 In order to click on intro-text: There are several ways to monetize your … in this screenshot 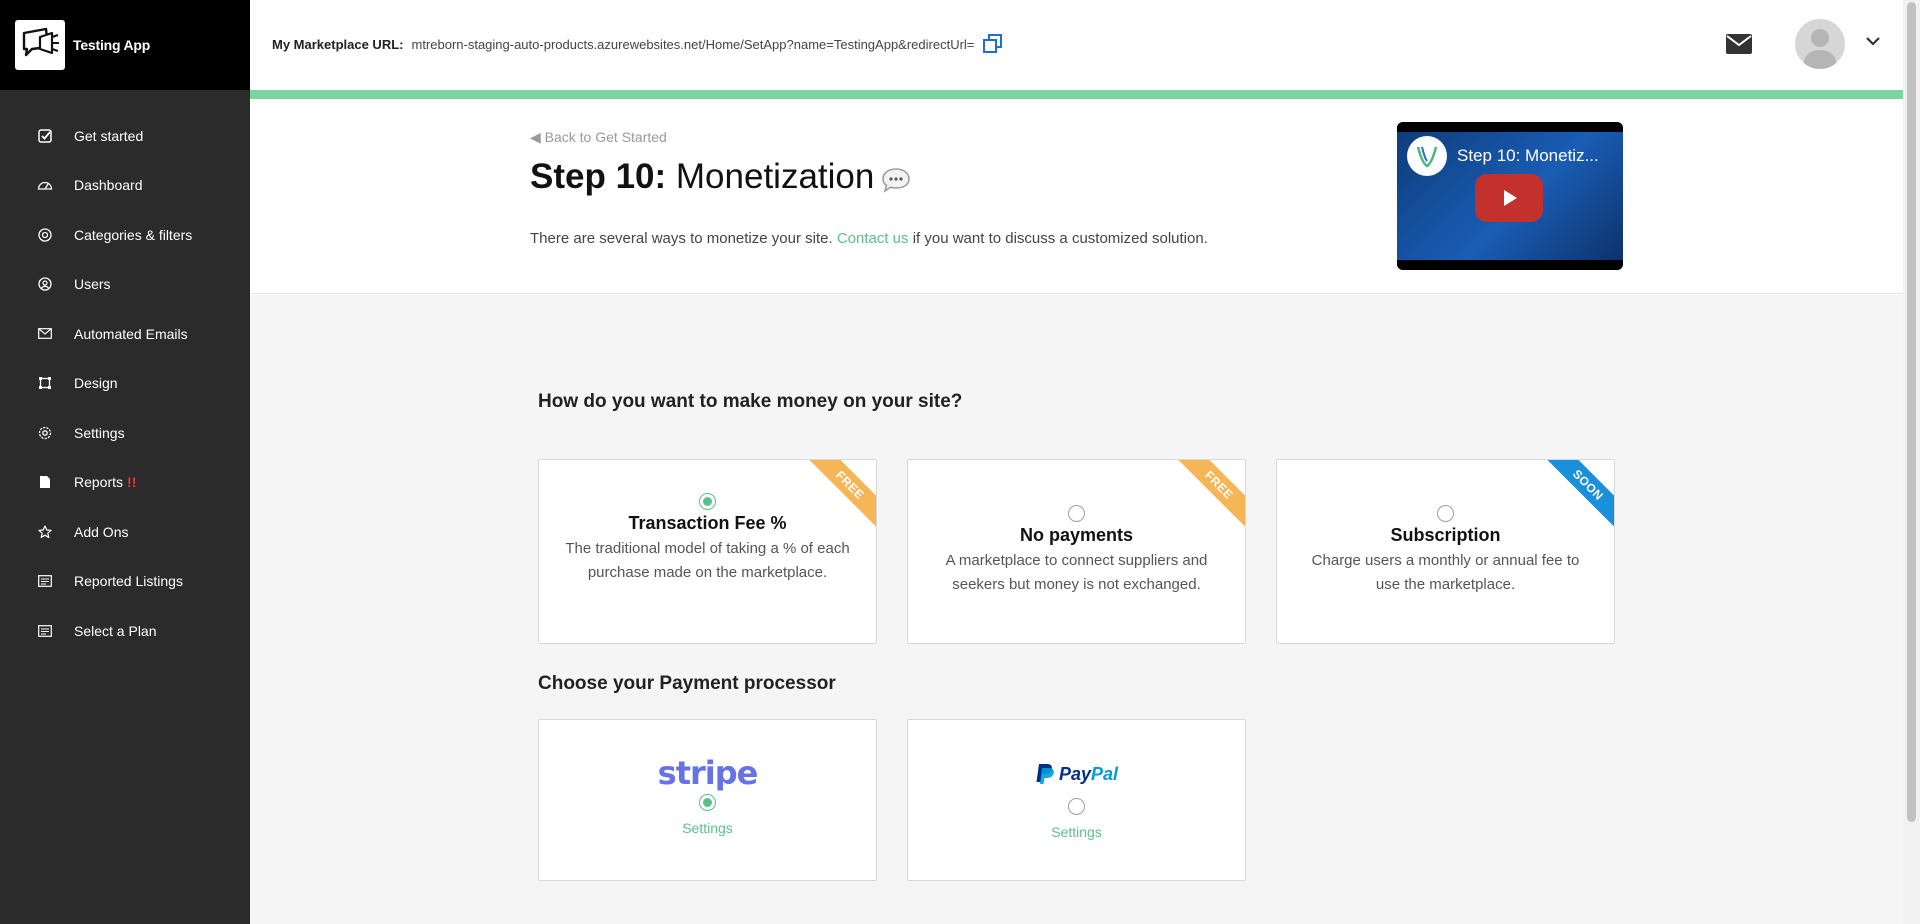, I will do `click(869, 238)`.